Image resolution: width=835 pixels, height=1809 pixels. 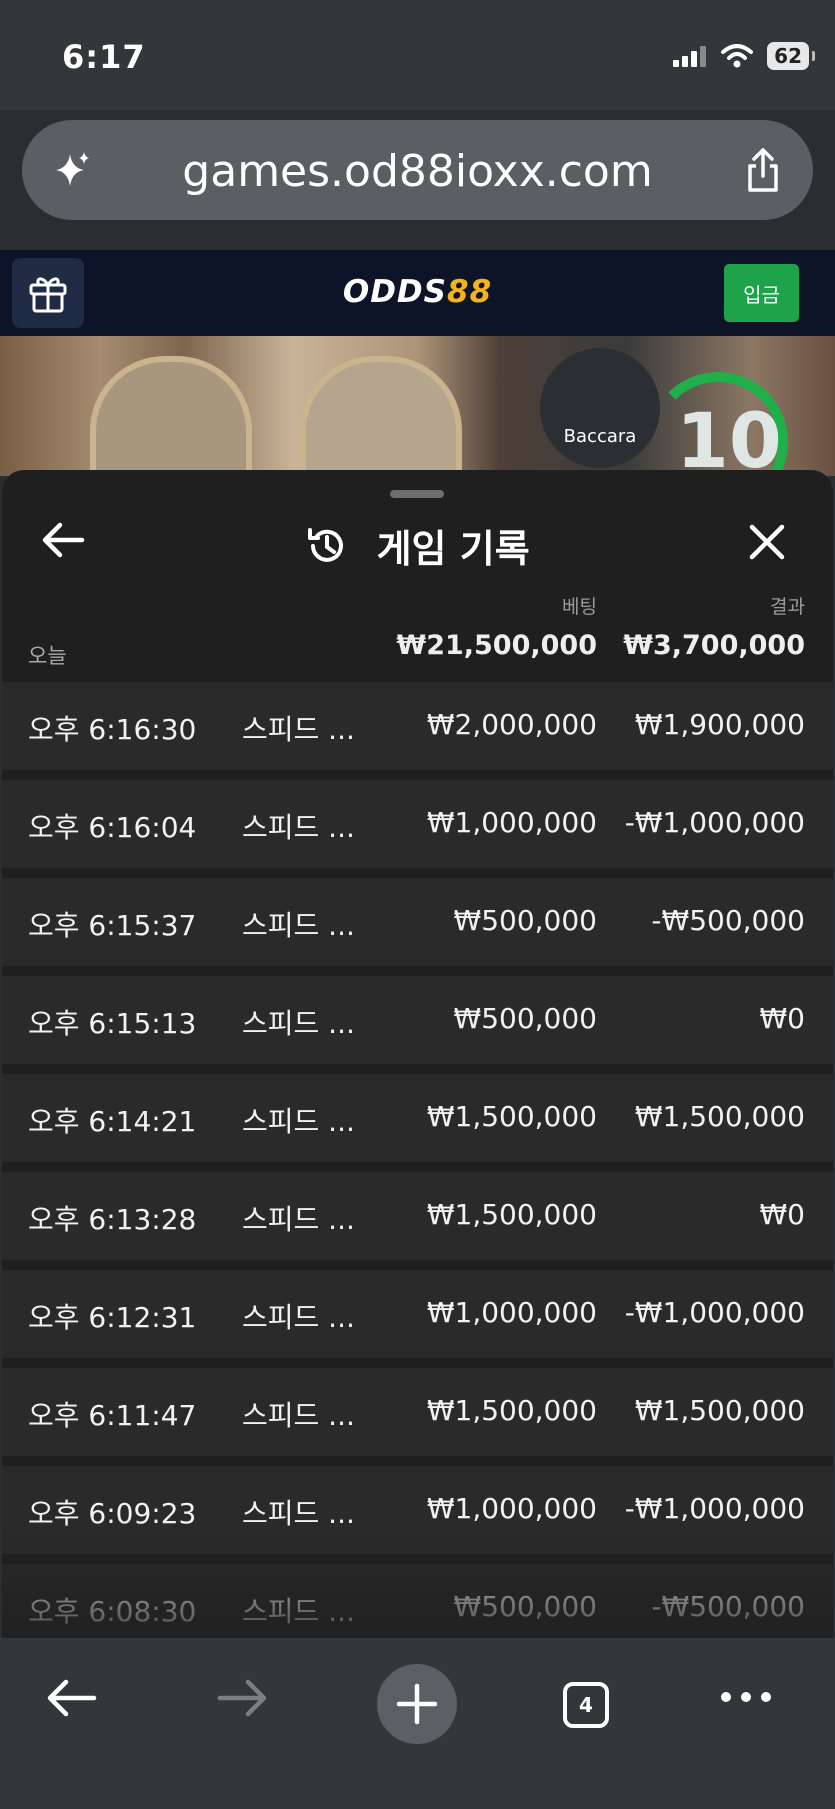 What do you see at coordinates (417, 824) in the screenshot?
I see `history-row: 오후 6:16:04 스피드 ... ₩1,000,000 -₩1,000,000` at bounding box center [417, 824].